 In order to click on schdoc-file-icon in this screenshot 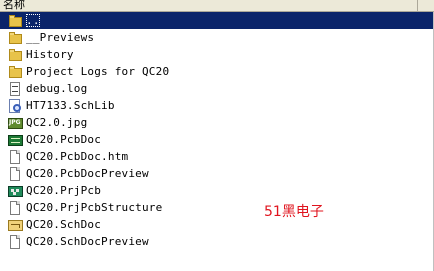, I will do `click(15, 225)`.